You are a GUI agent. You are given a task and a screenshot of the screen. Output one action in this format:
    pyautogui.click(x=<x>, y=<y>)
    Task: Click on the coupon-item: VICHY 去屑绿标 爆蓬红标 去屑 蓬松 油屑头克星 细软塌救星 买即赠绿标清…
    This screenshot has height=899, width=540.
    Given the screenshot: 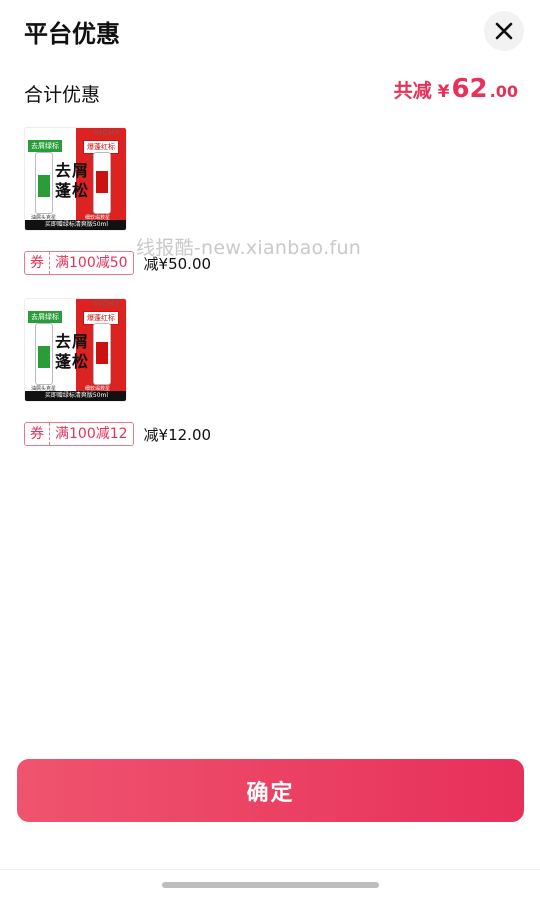 What is the action you would take?
    pyautogui.click(x=264, y=372)
    